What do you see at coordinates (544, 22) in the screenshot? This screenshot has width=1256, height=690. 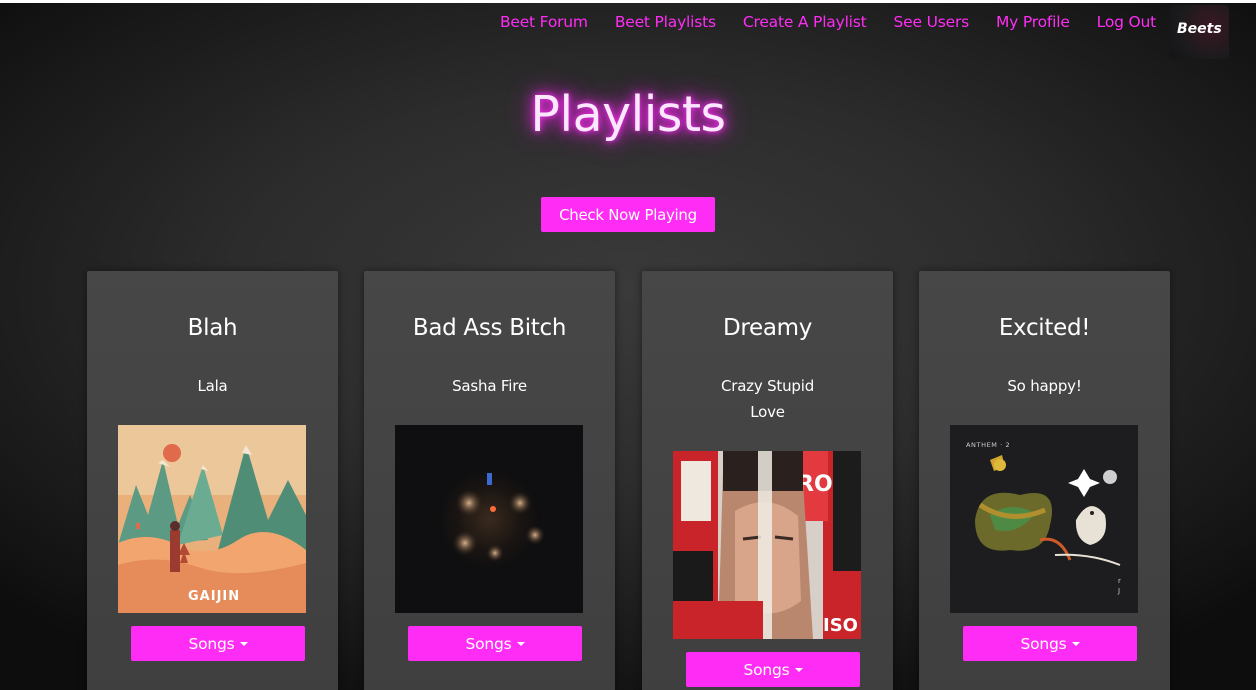 I see `nav-beet-forum: Beet Forum` at bounding box center [544, 22].